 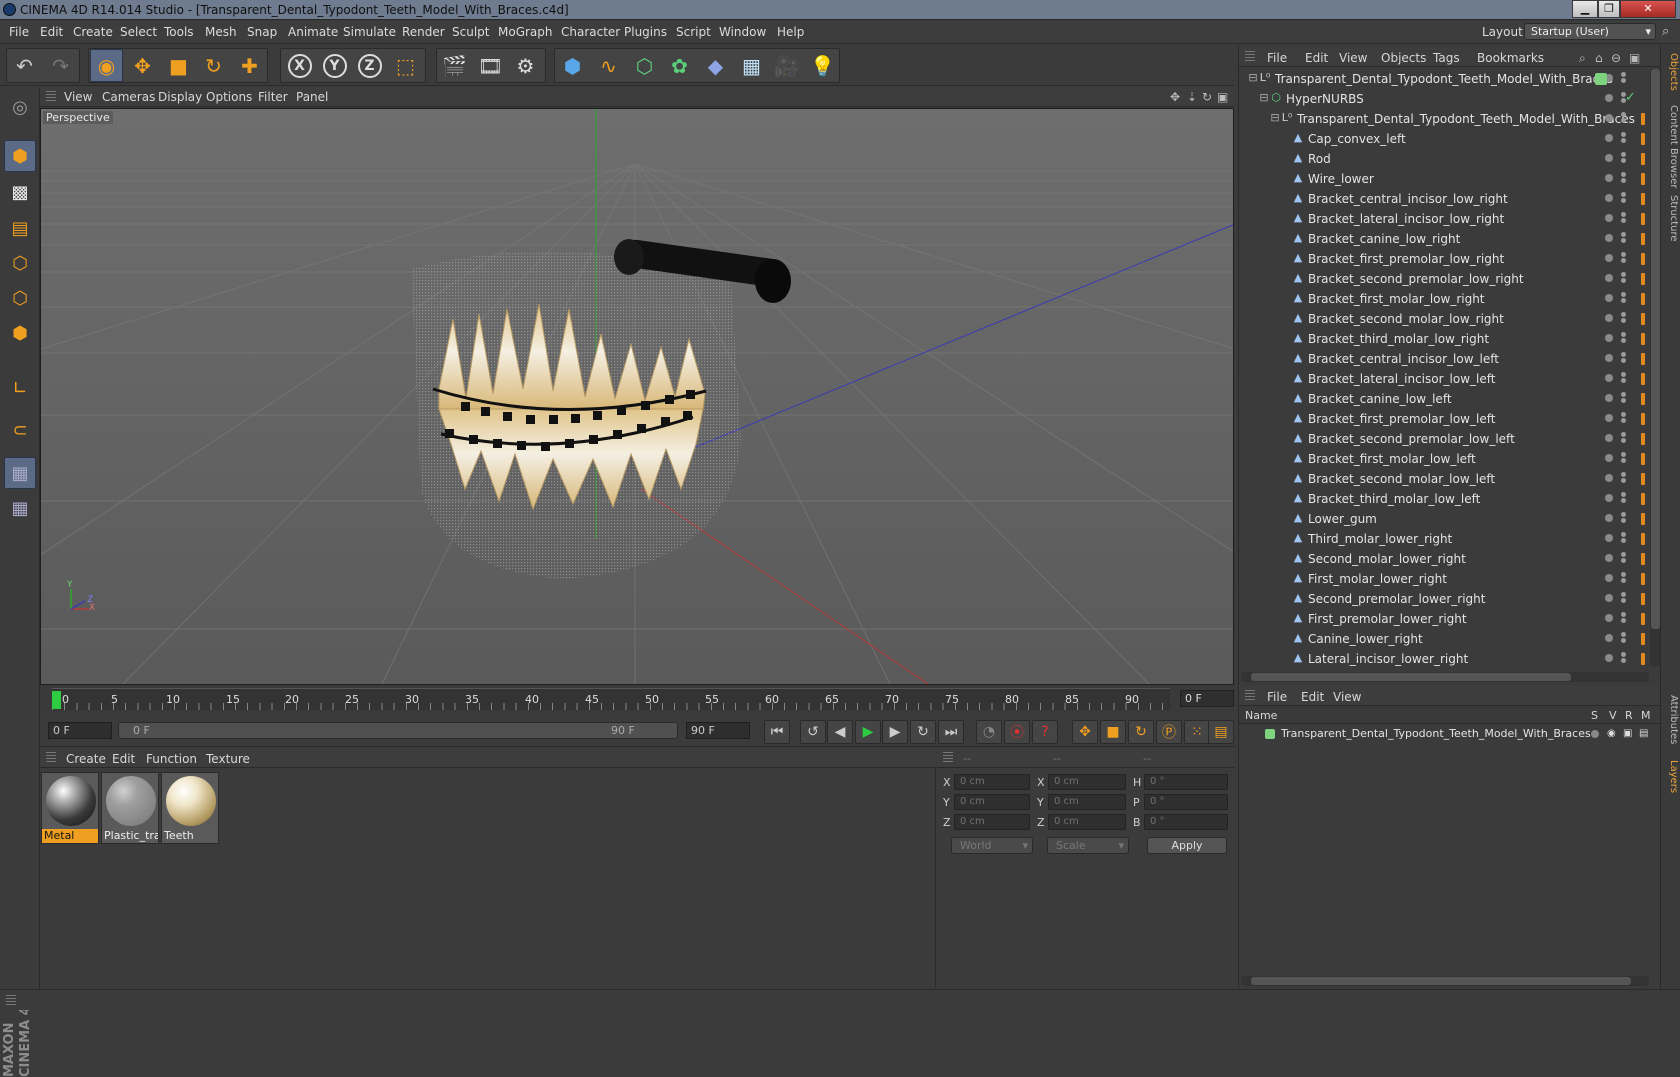 What do you see at coordinates (20, 473) in the screenshot?
I see `workplane-lock-icon: ▦` at bounding box center [20, 473].